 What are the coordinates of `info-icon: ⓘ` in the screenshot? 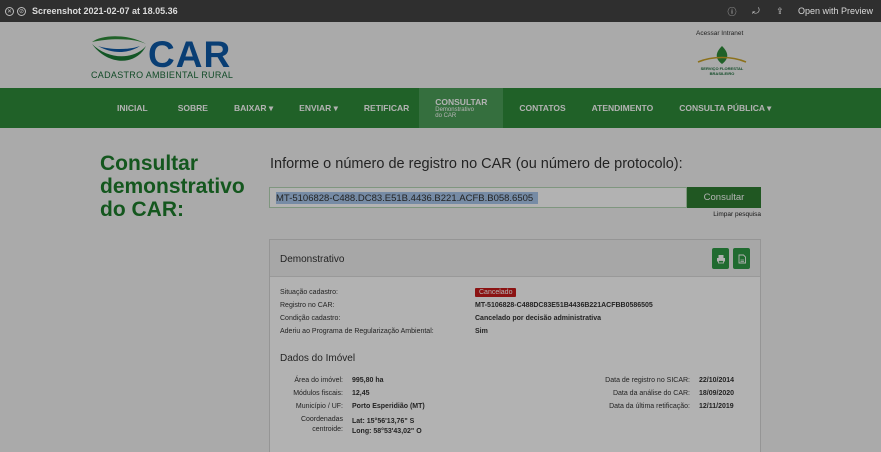 It's located at (732, 11).